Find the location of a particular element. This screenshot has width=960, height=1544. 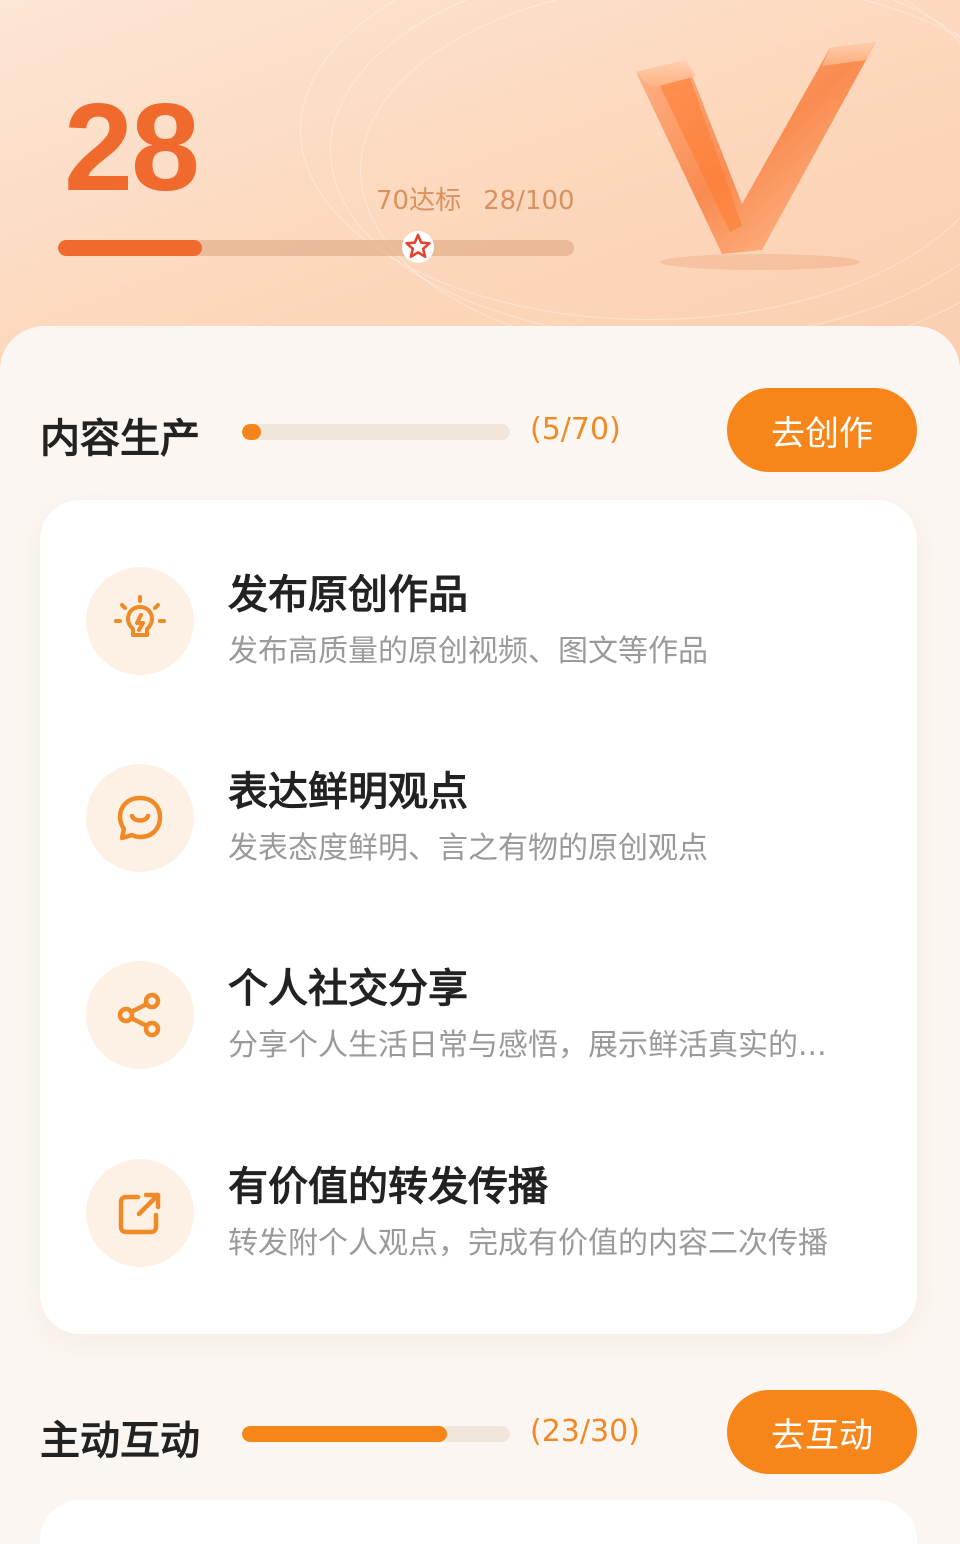

v-logo-icon is located at coordinates (756, 156).